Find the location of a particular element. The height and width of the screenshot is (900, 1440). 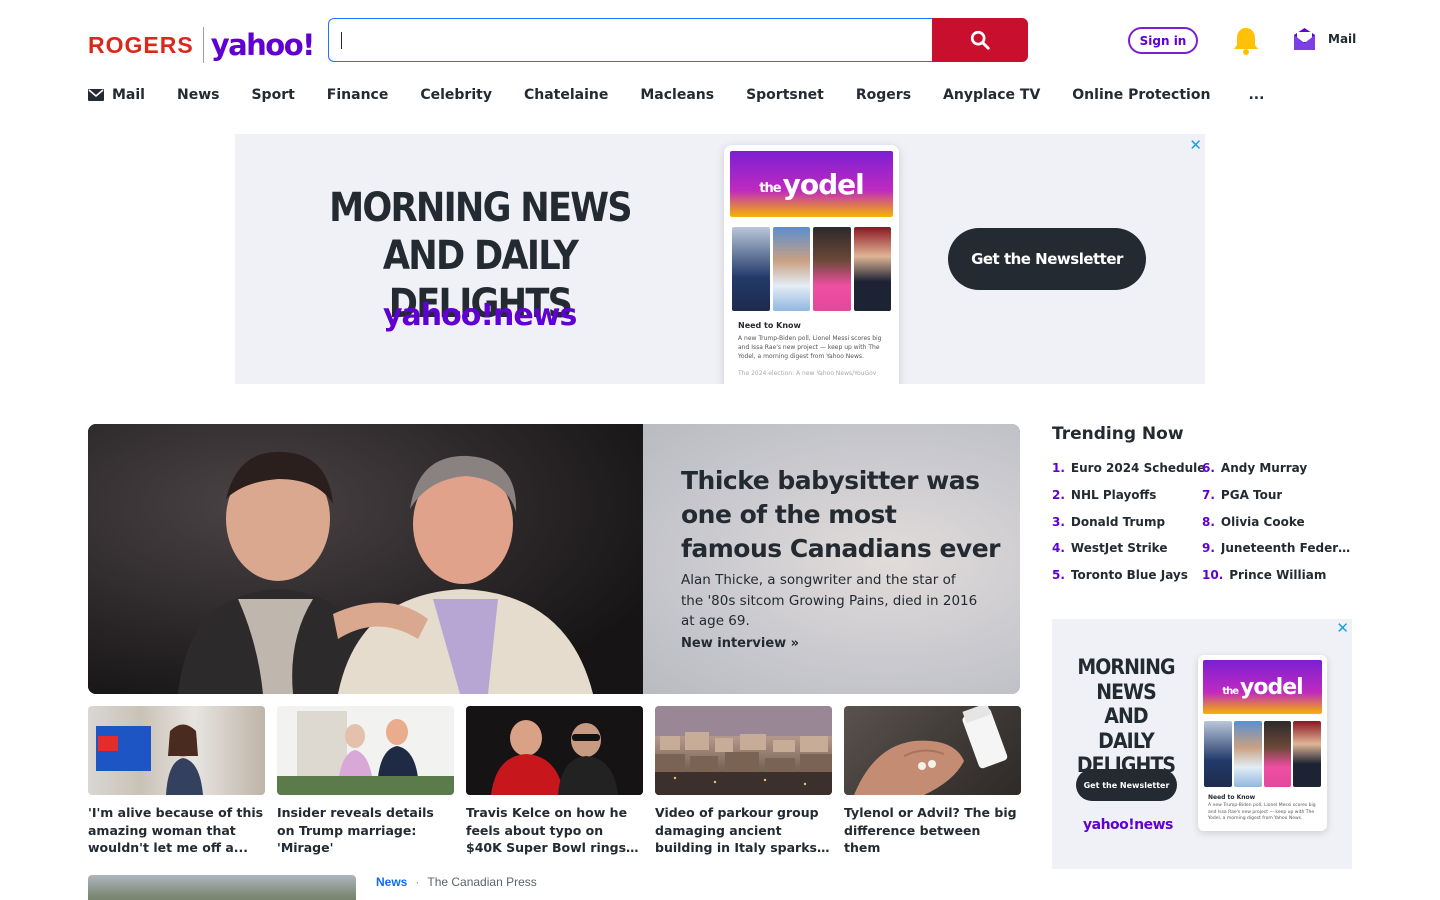

trending-rank: 6. is located at coordinates (1208, 468).